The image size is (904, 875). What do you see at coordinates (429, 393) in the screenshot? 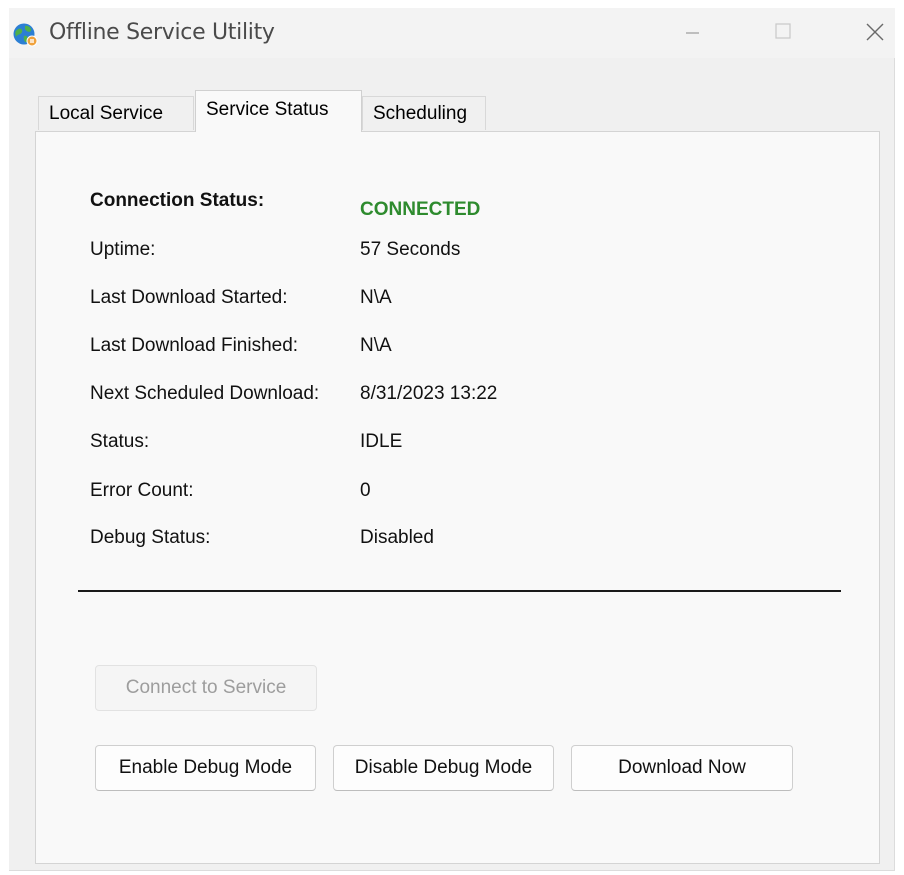
I see `next-scheduled-download-value: 8/31/2023 13:22` at bounding box center [429, 393].